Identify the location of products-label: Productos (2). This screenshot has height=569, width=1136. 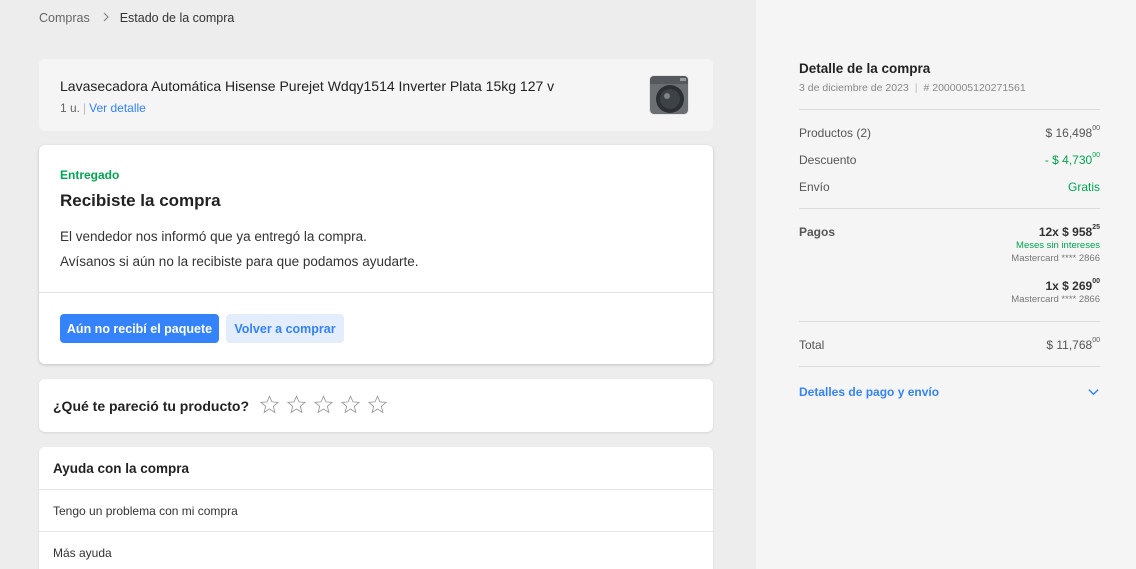
(835, 133).